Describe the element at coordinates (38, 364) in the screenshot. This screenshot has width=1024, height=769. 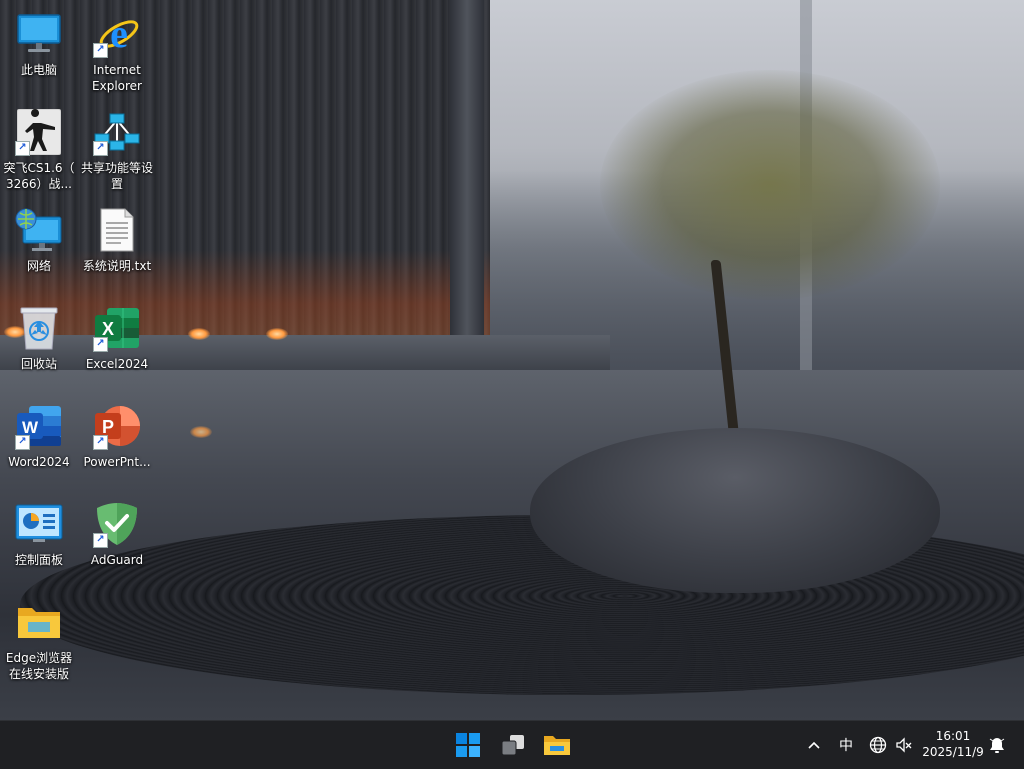
I see `desktop-icon-label: 回收站` at that location.